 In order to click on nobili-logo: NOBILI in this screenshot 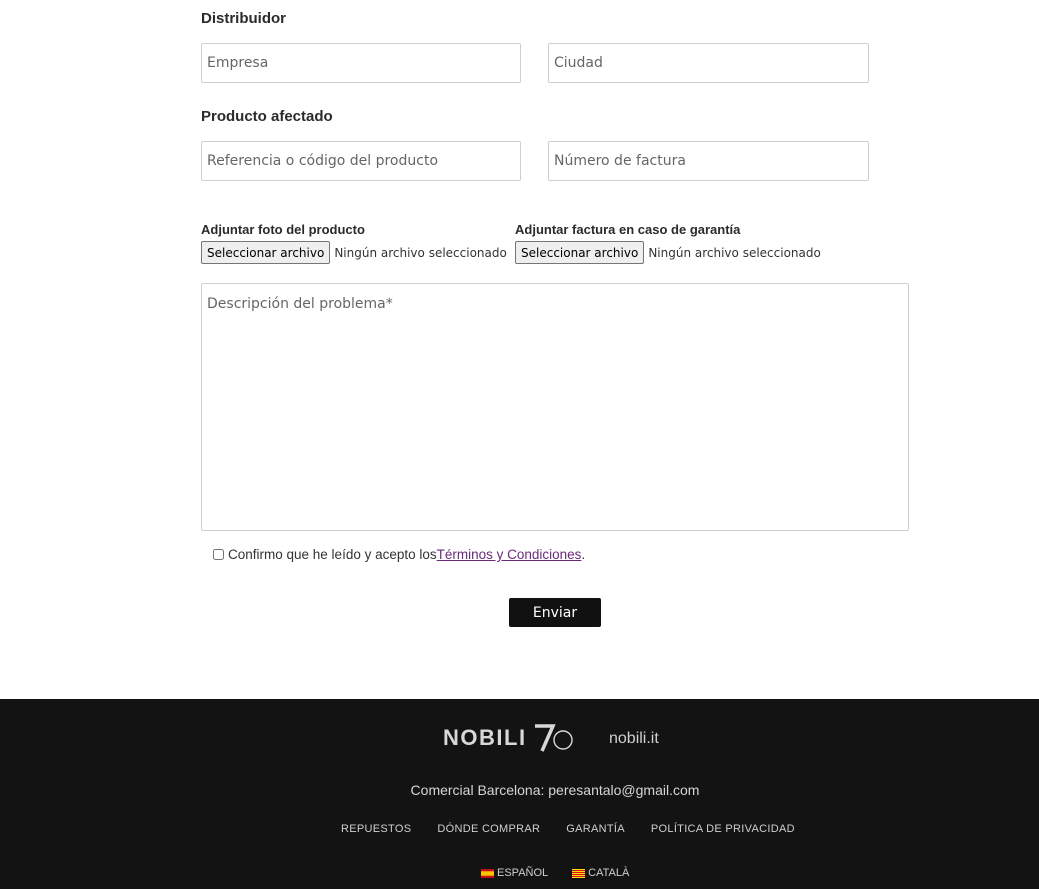, I will do `click(509, 738)`.